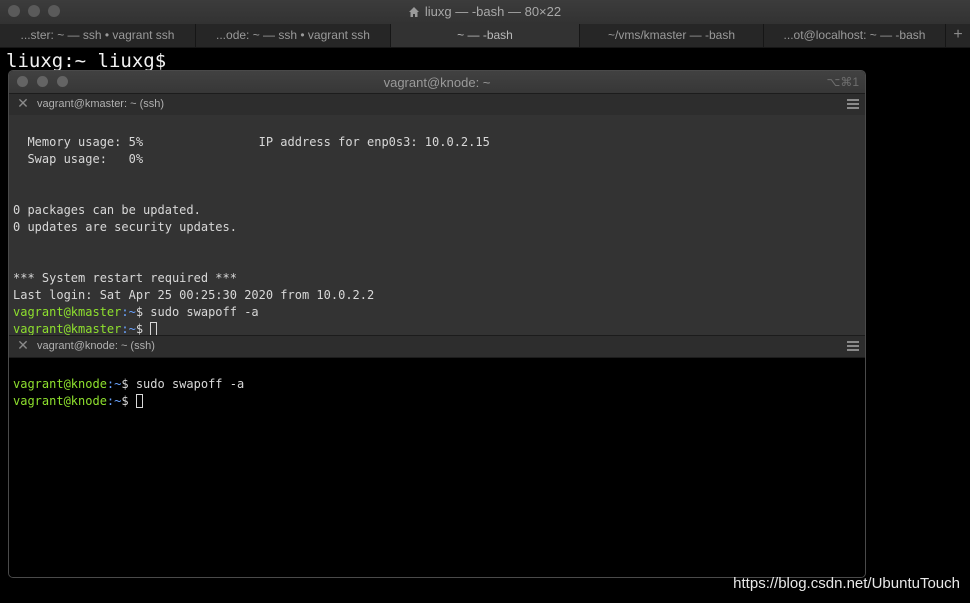 The image size is (970, 603). Describe the element at coordinates (78, 159) in the screenshot. I see `terminal-line: Swap usage: 0%` at that location.